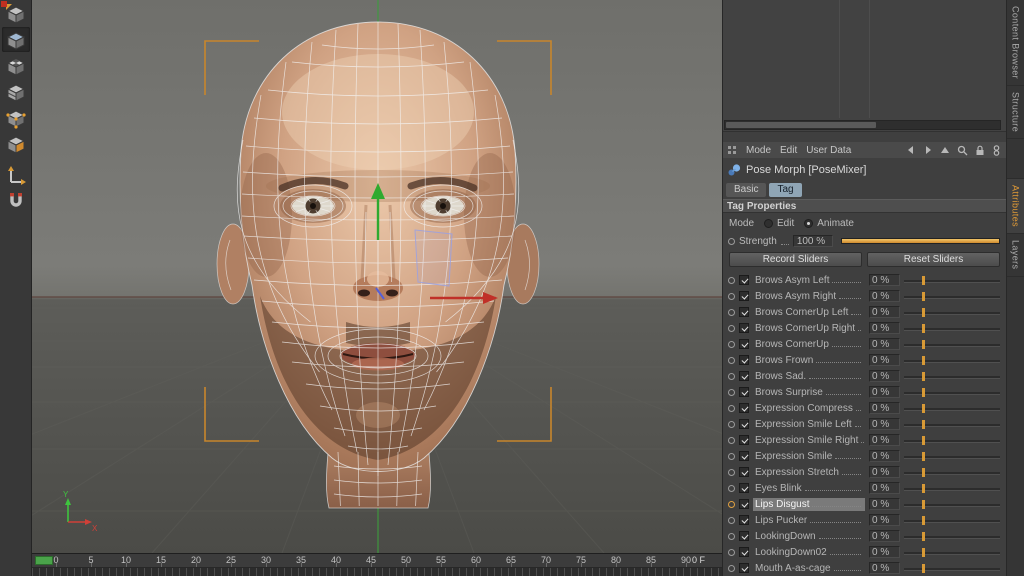 The width and height of the screenshot is (1024, 576). I want to click on slider-name-cell: Lips Pucker, so click(809, 520).